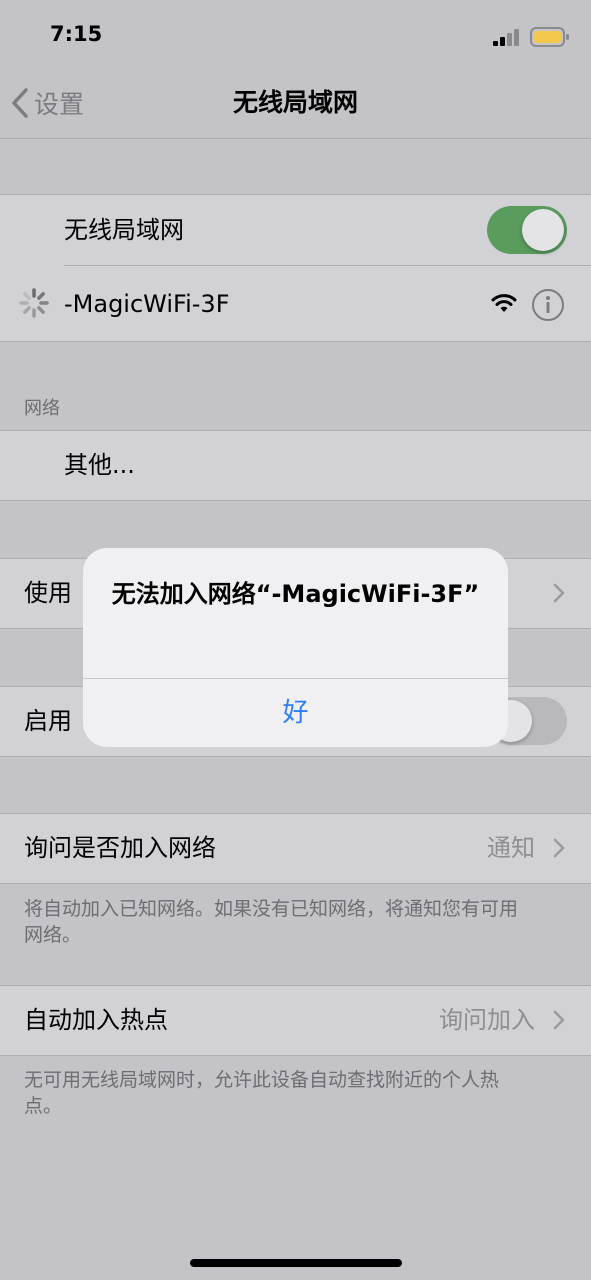 The width and height of the screenshot is (591, 1280). I want to click on ask-join-footer: 将自动加入已知网络。如果没有已知网络，将通知您有可用网络。, so click(271, 922).